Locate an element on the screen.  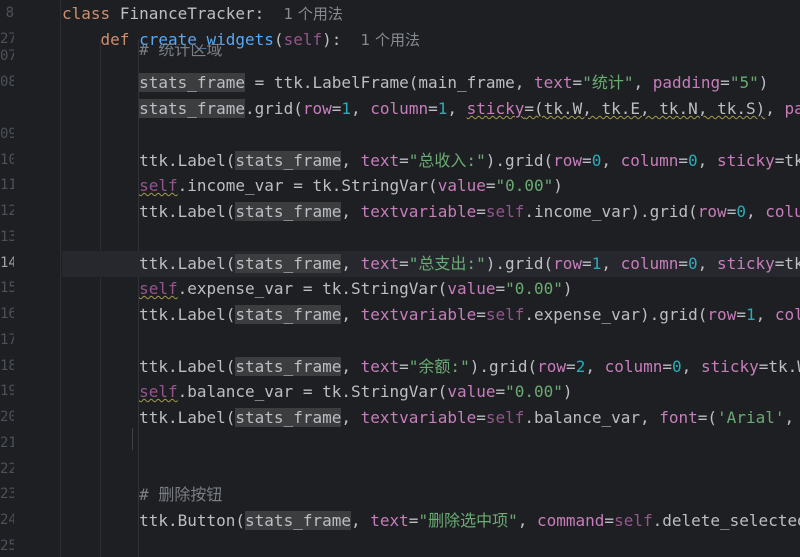
param: sticky is located at coordinates (745, 263).